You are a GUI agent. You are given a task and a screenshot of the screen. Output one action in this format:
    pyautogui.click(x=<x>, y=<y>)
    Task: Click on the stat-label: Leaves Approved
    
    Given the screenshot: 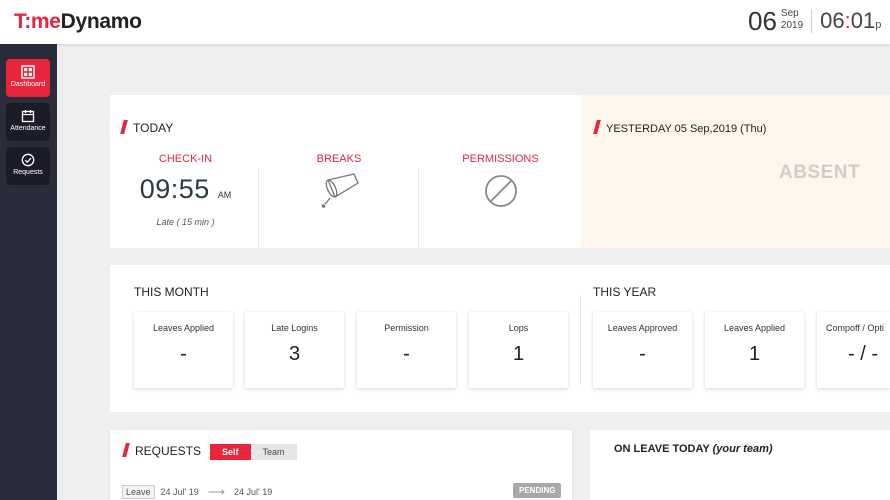 What is the action you would take?
    pyautogui.click(x=642, y=328)
    